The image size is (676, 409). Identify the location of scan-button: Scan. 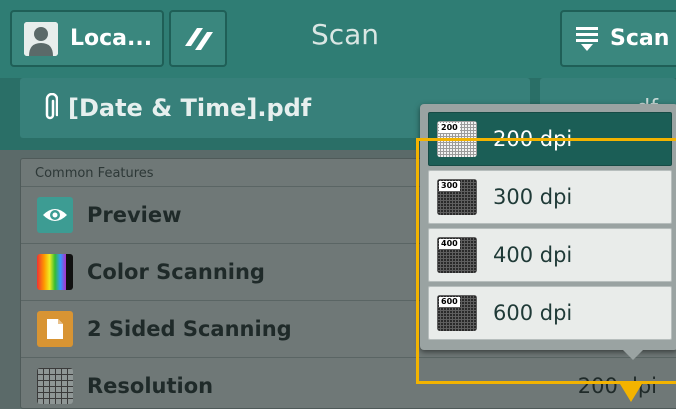
(618, 38).